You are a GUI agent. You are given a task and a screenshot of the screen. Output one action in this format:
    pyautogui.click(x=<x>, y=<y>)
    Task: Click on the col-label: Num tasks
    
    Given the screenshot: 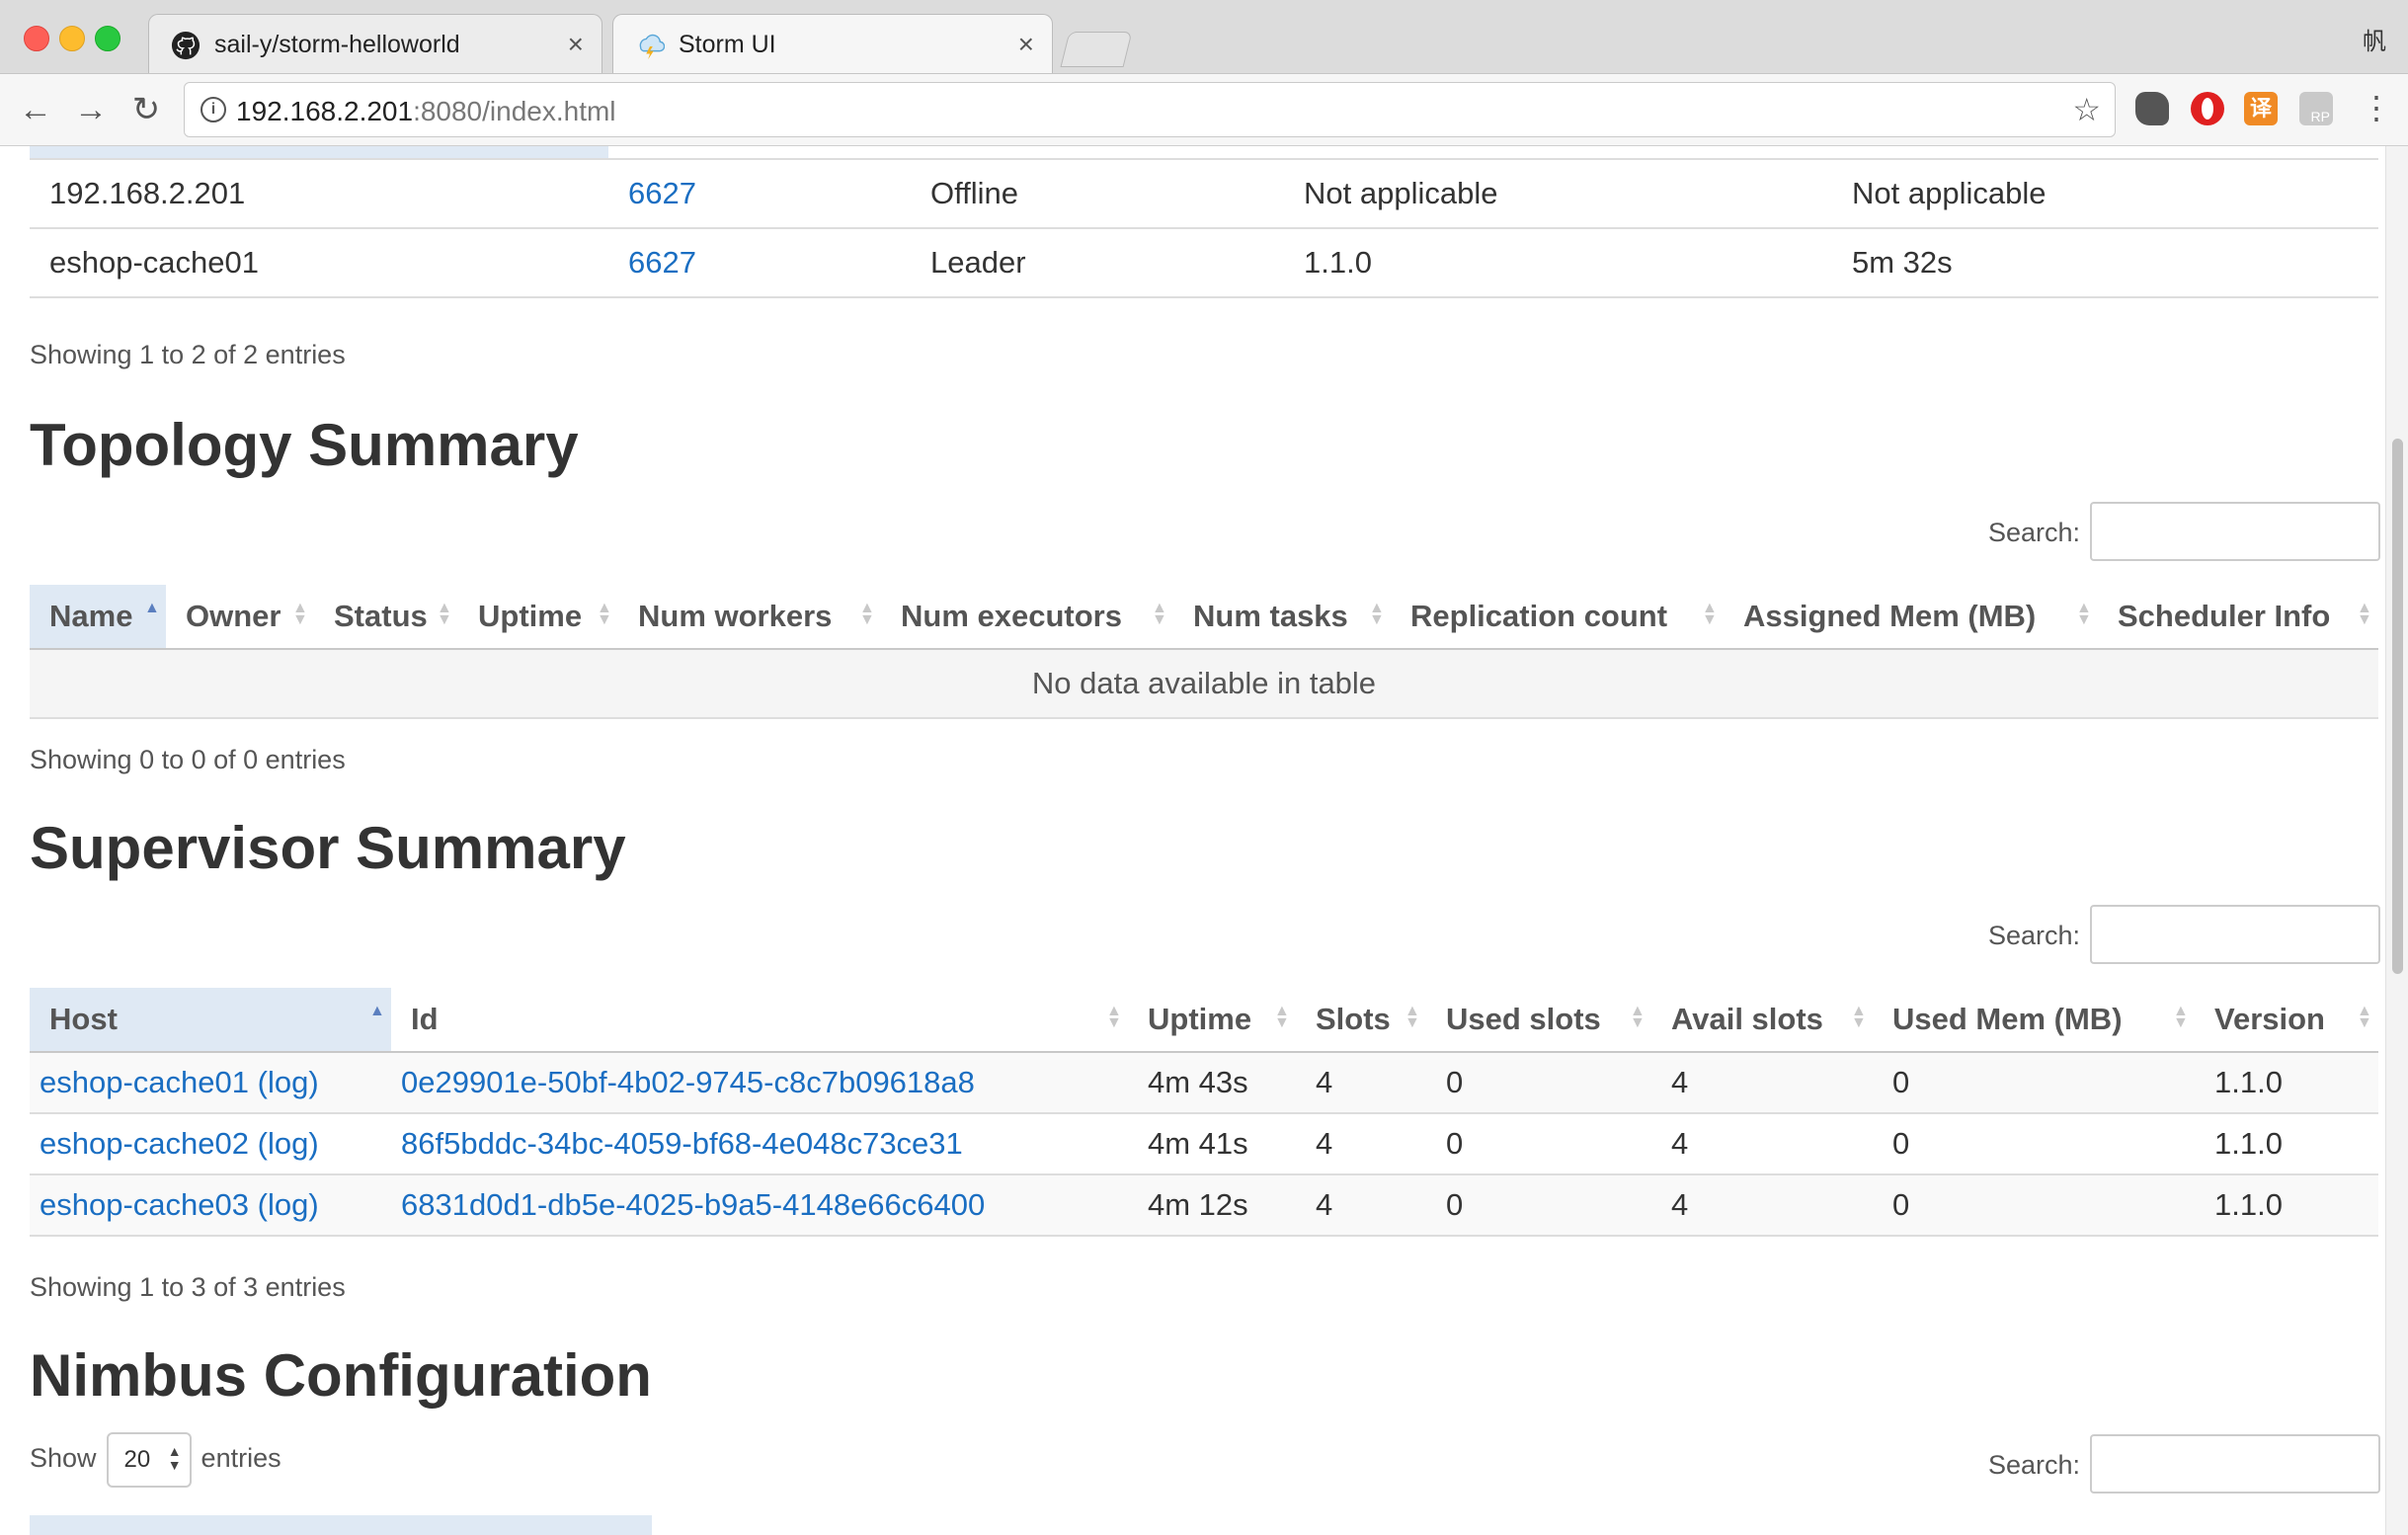 What is the action you would take?
    pyautogui.click(x=1270, y=616)
    